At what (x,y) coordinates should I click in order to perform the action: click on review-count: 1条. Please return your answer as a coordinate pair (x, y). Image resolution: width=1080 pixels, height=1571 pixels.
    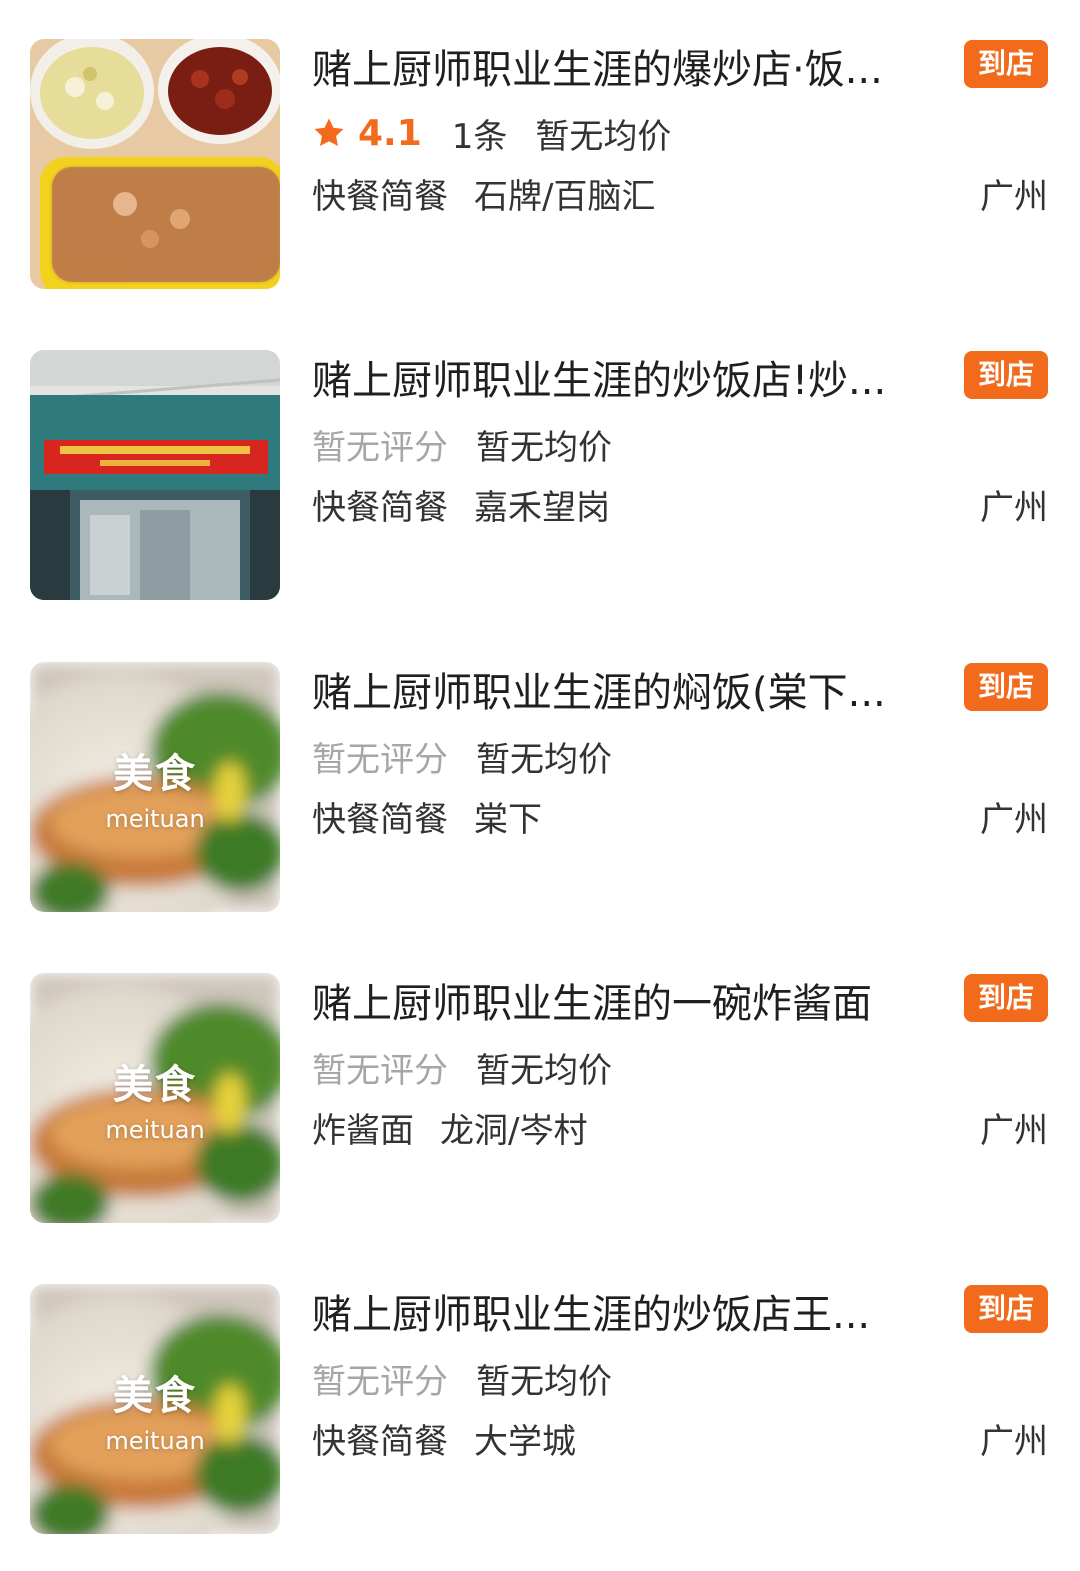
    Looking at the image, I should click on (479, 136).